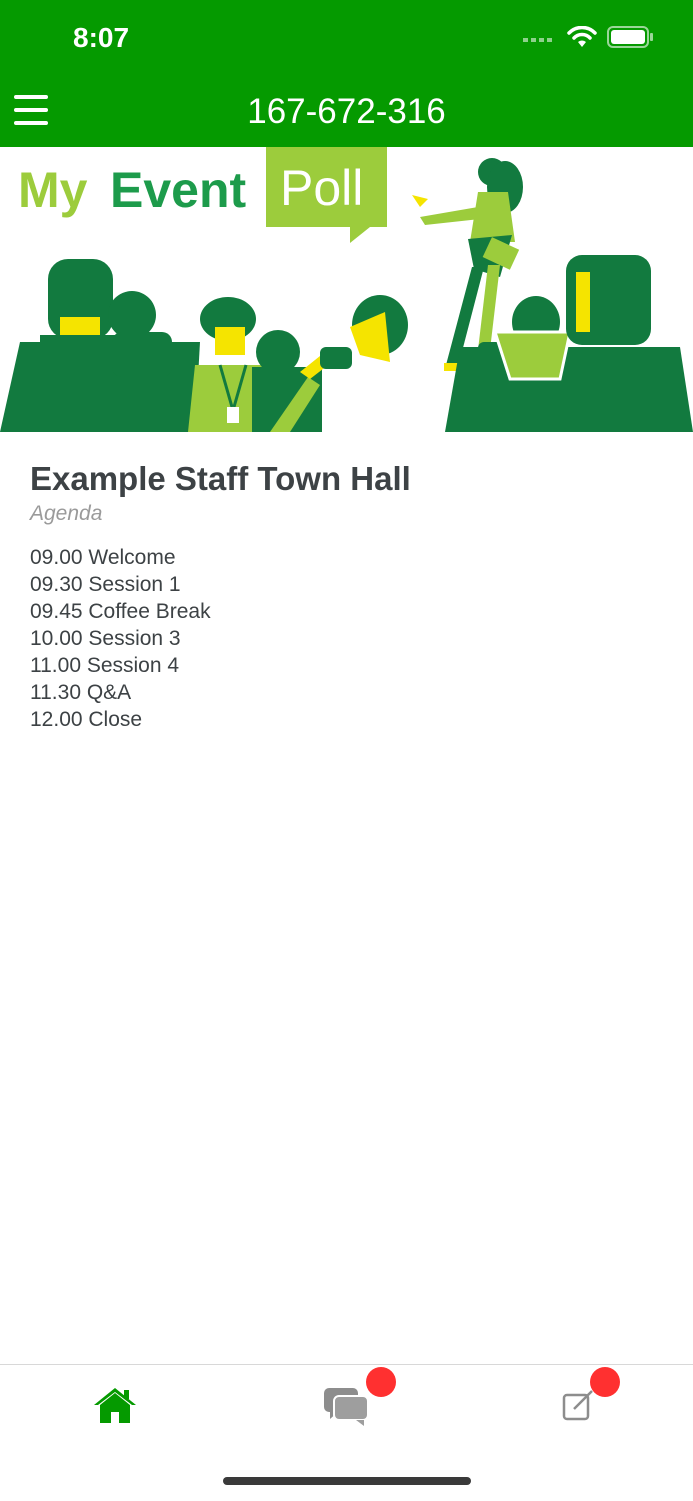  I want to click on home-indicator, so click(347, 1481).